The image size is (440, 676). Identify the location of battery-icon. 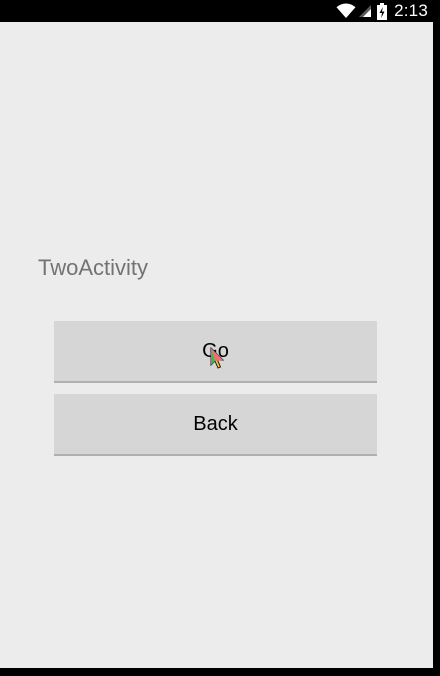
(382, 11).